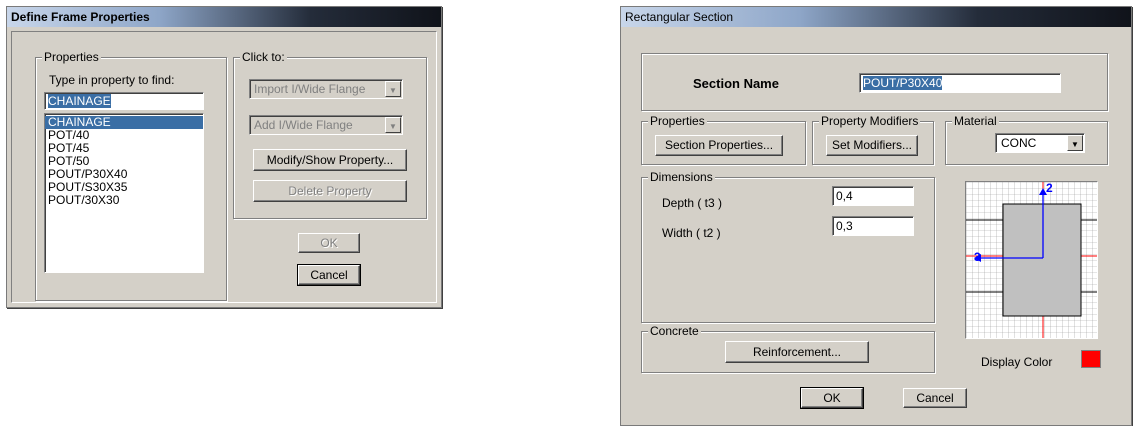 This screenshot has height=426, width=1134. I want to click on section-preview-drawing, so click(1031, 260).